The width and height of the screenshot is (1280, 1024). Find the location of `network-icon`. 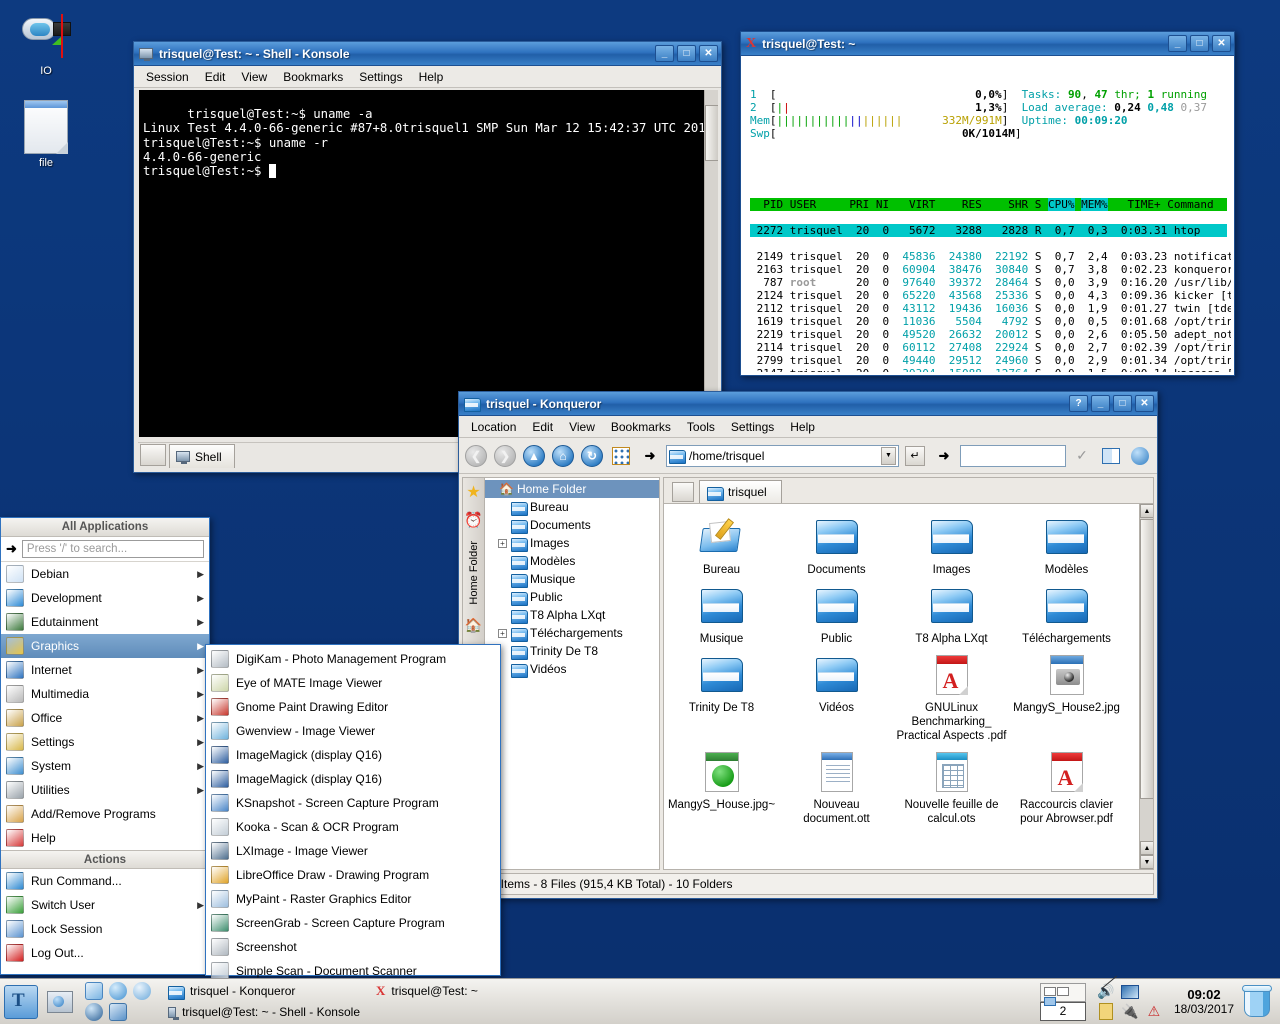

network-icon is located at coordinates (118, 1012).